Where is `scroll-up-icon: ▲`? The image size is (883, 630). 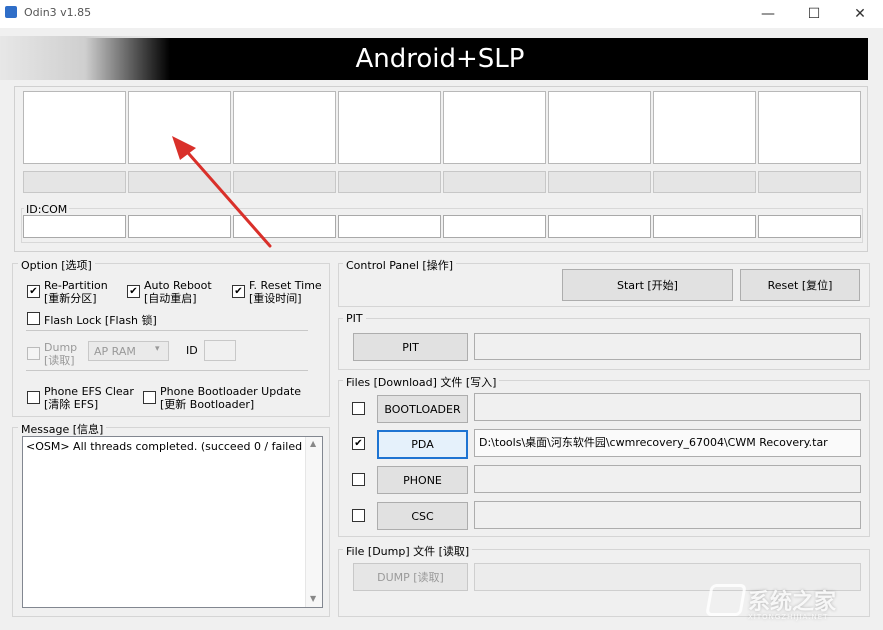
scroll-up-icon: ▲ is located at coordinates (313, 443).